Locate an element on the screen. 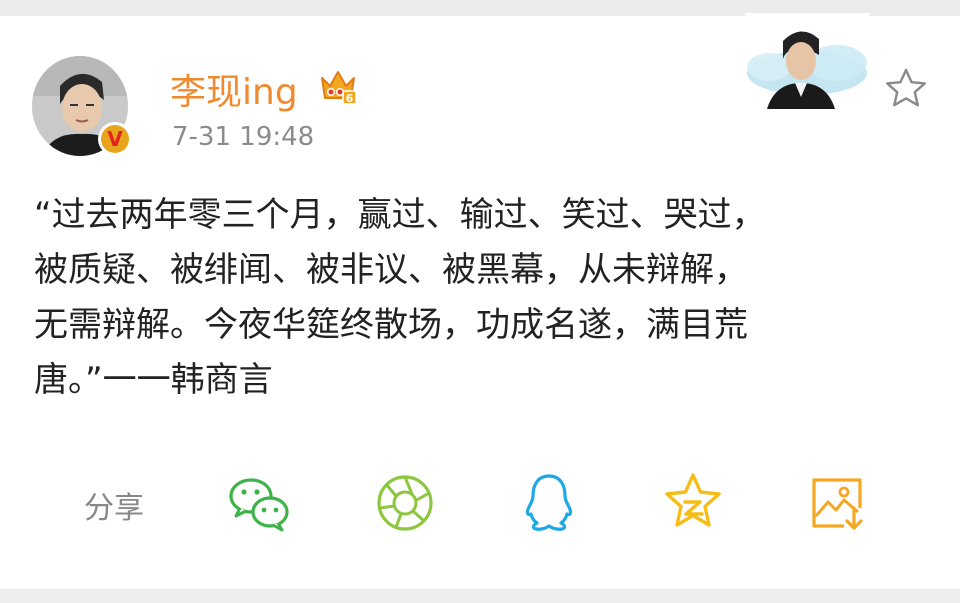 The image size is (960, 603). verified-icon: V is located at coordinates (115, 139).